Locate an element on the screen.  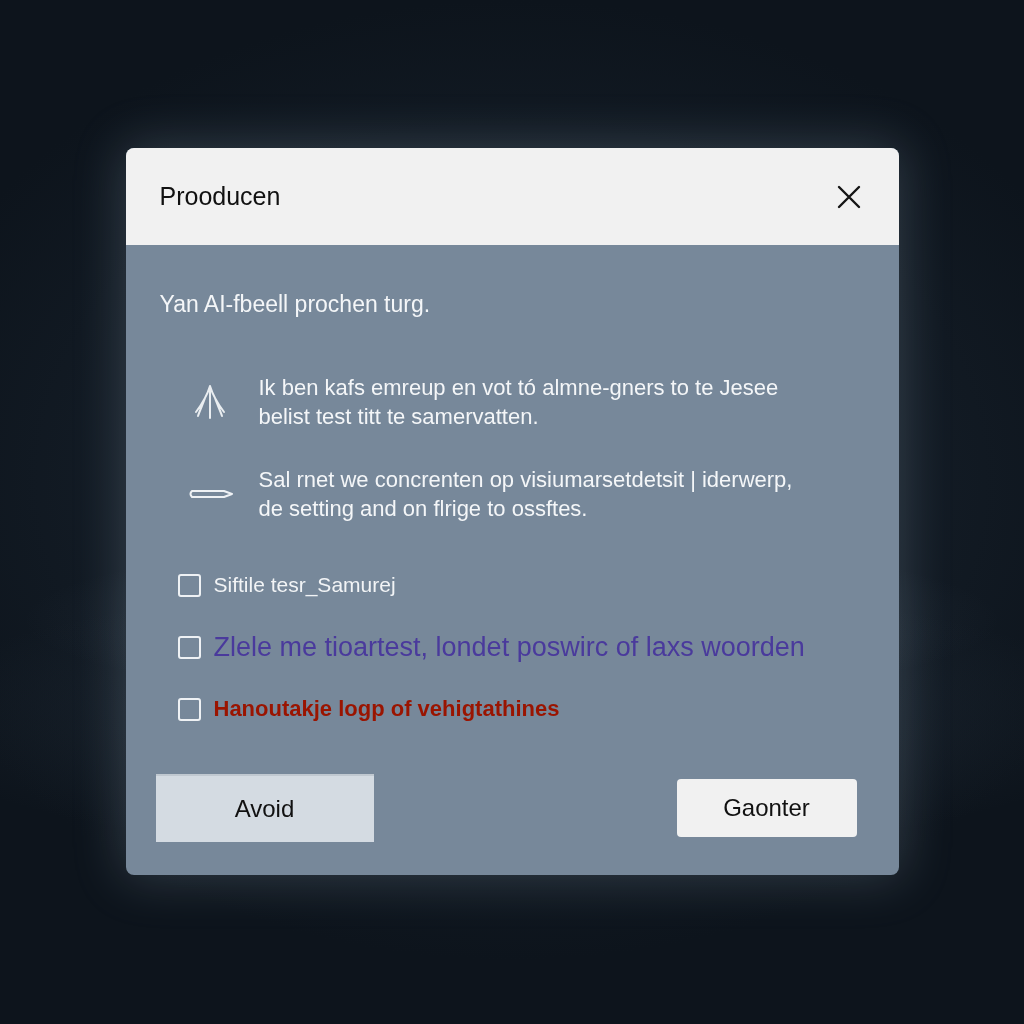
close-icon is located at coordinates (848, 196).